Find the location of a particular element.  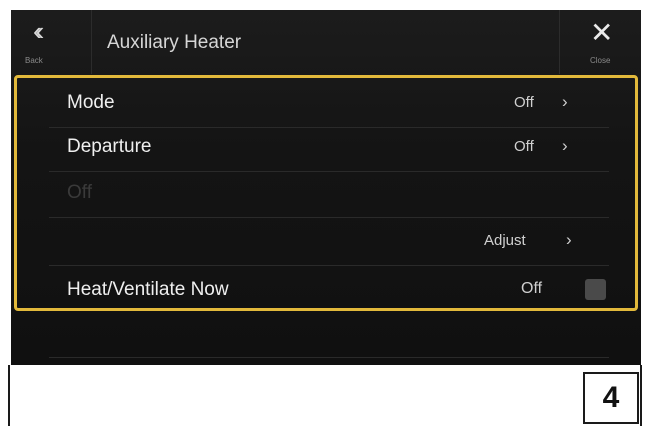

frame-top is located at coordinates (326, 5).